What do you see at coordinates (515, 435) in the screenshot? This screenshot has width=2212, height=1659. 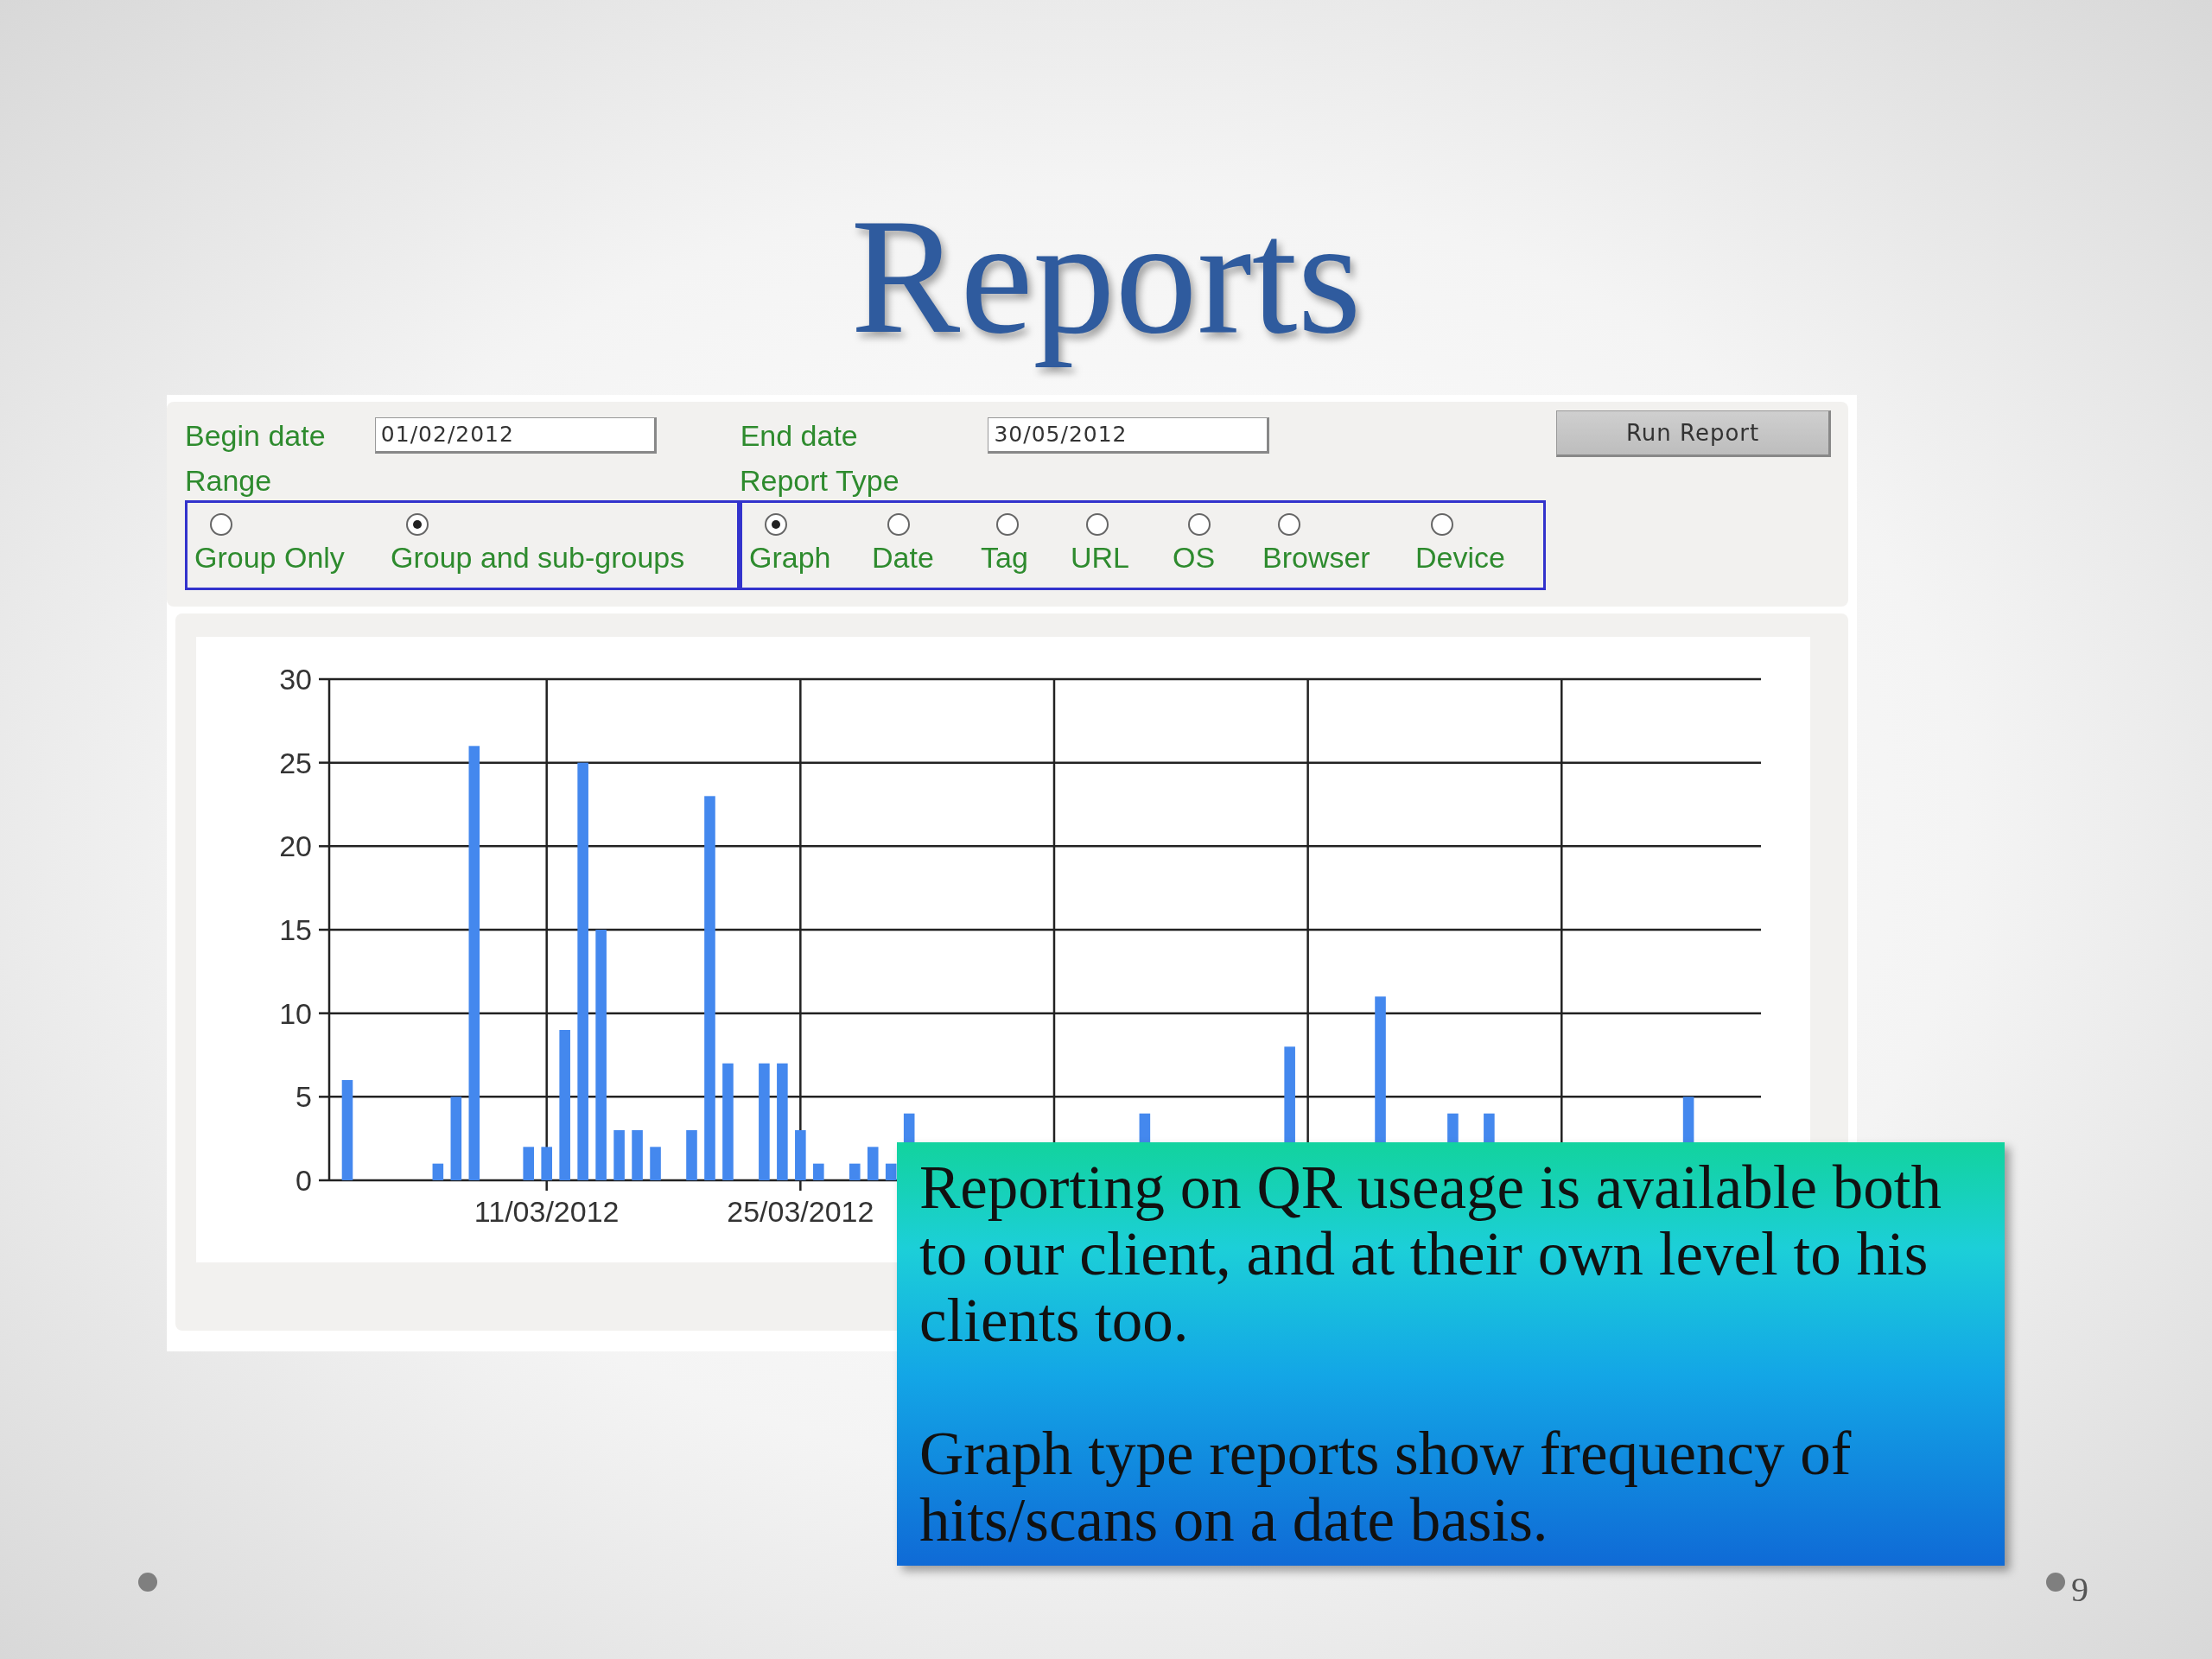 I see `date-field: 01/02/2012` at bounding box center [515, 435].